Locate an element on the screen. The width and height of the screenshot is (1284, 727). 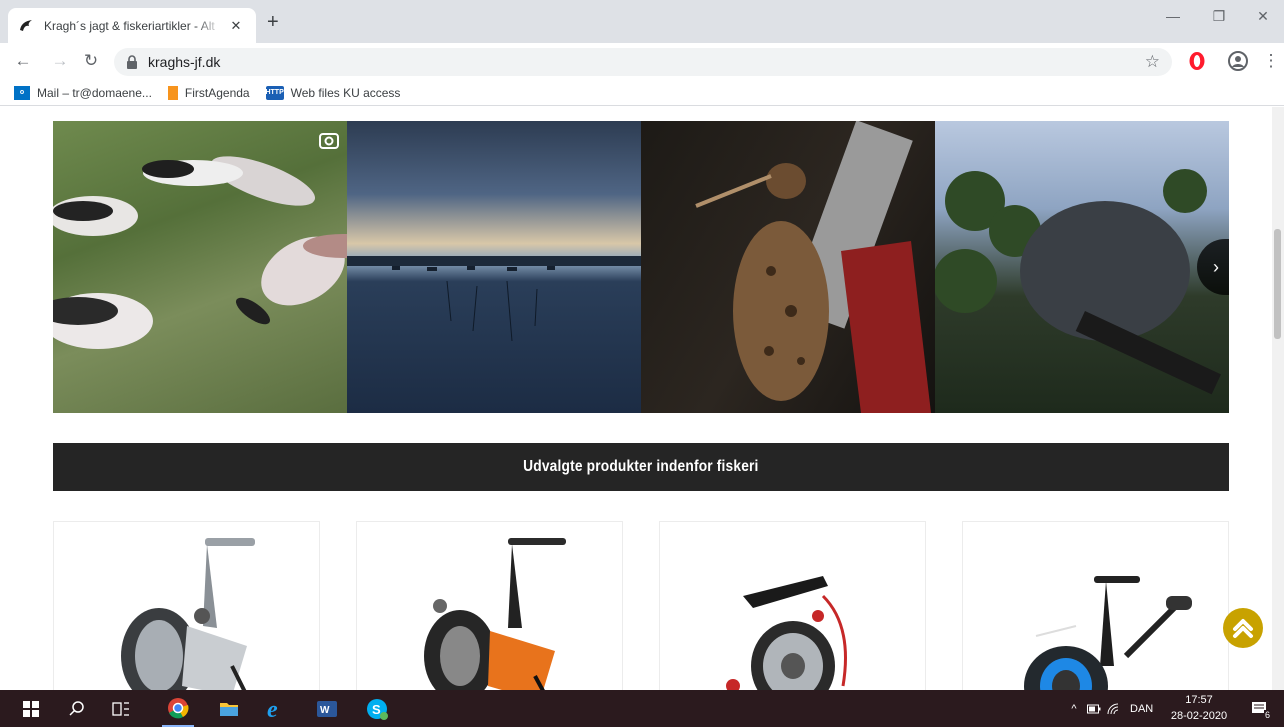
language-indicator: DAN is located at coordinates (1141, 709).